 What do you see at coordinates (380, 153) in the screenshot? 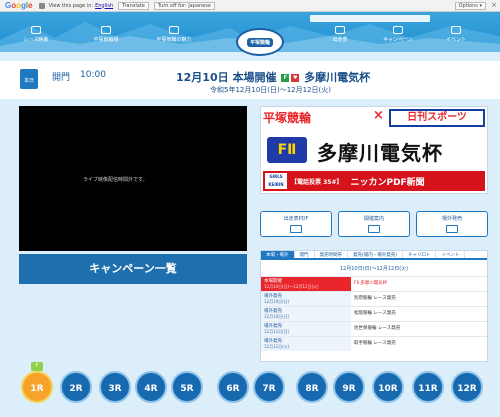
I see `banner-race-name: 多摩川電気杯` at bounding box center [380, 153].